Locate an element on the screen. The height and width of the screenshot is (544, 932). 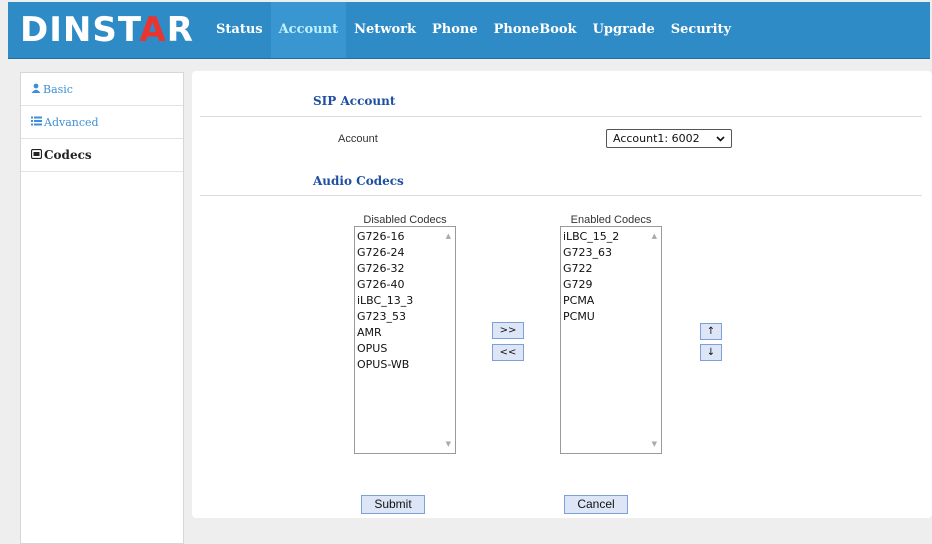
disabled-codec-option: AMR is located at coordinates (385, 333).